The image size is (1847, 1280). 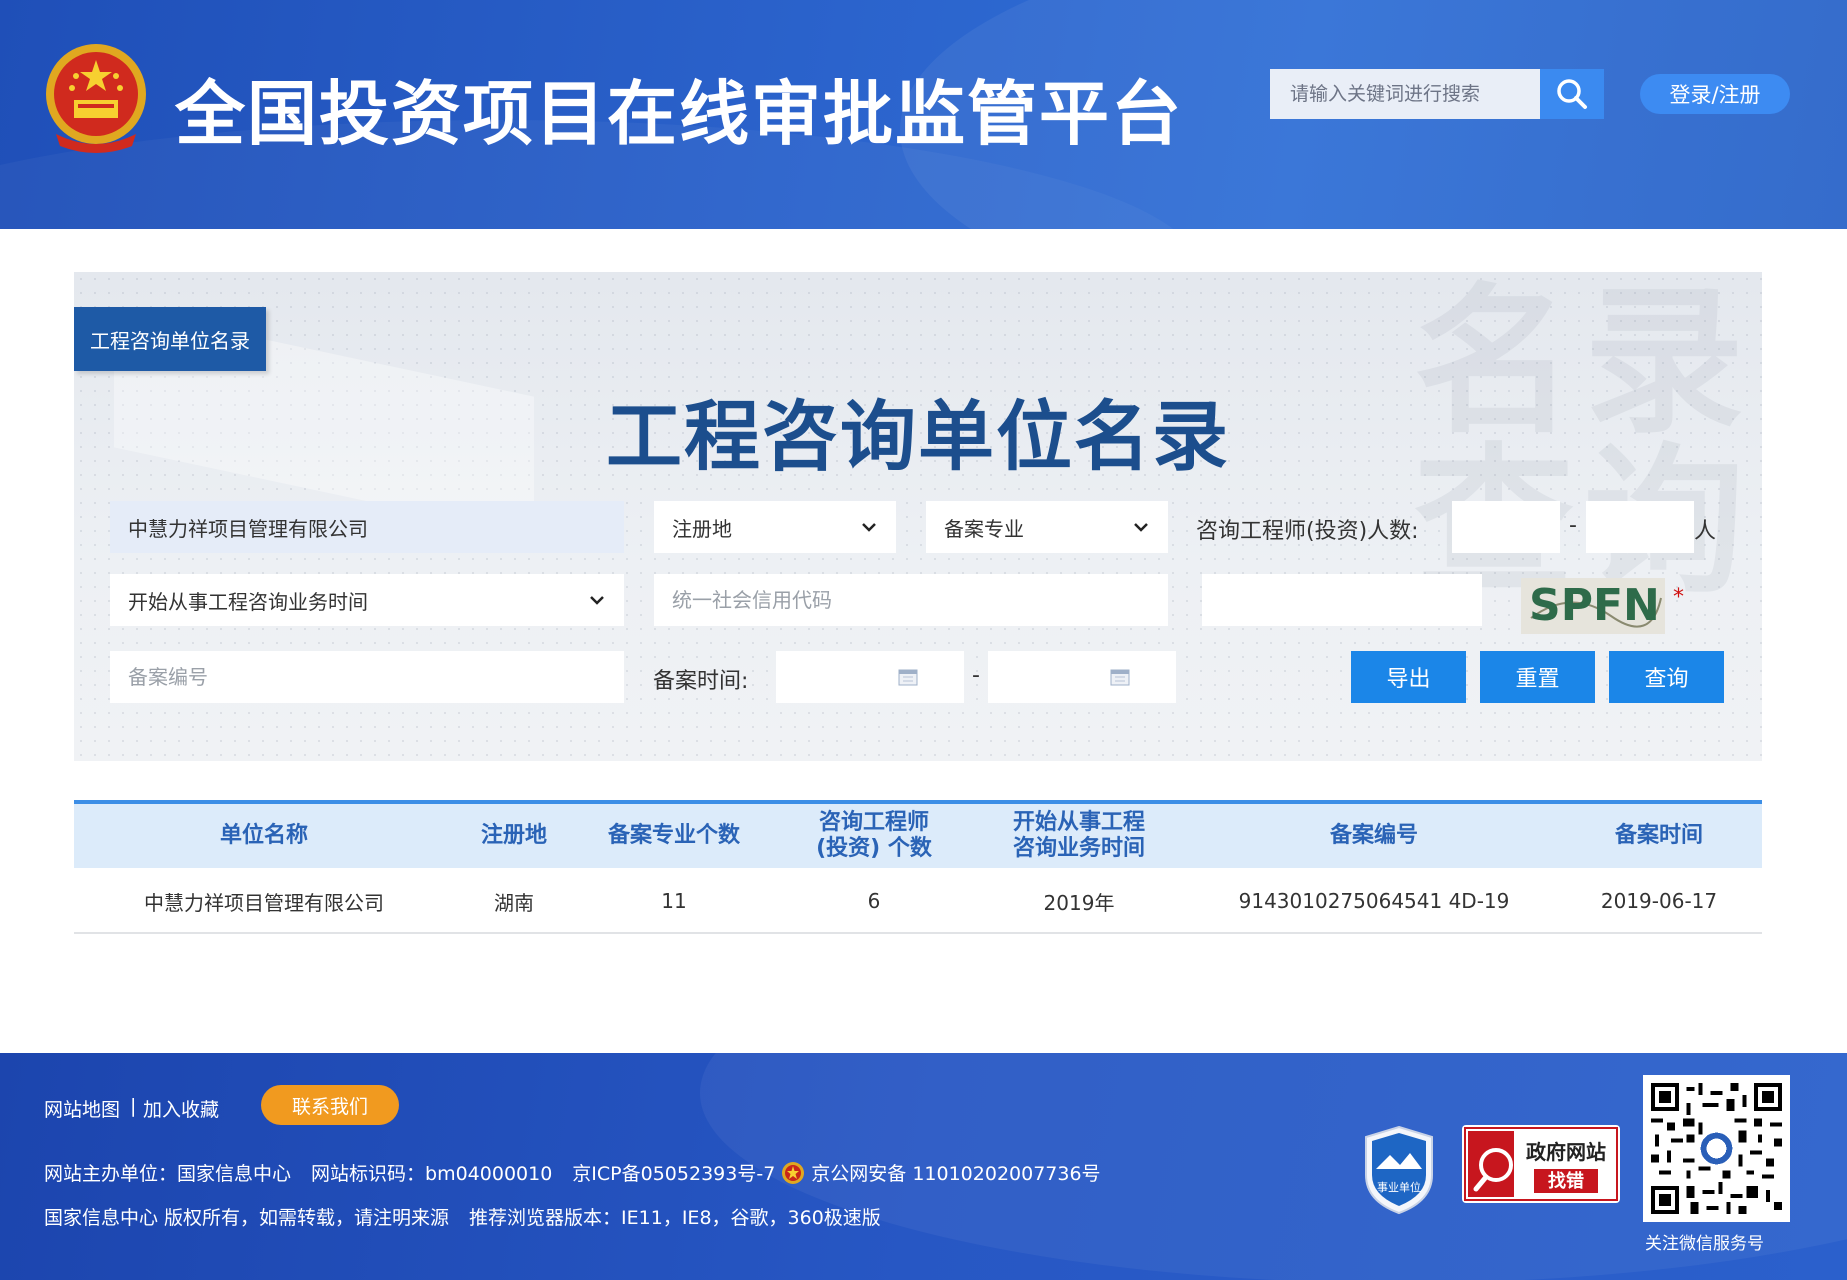 I want to click on icp-link: 京ICP备05052393号-7, so click(x=673, y=1172).